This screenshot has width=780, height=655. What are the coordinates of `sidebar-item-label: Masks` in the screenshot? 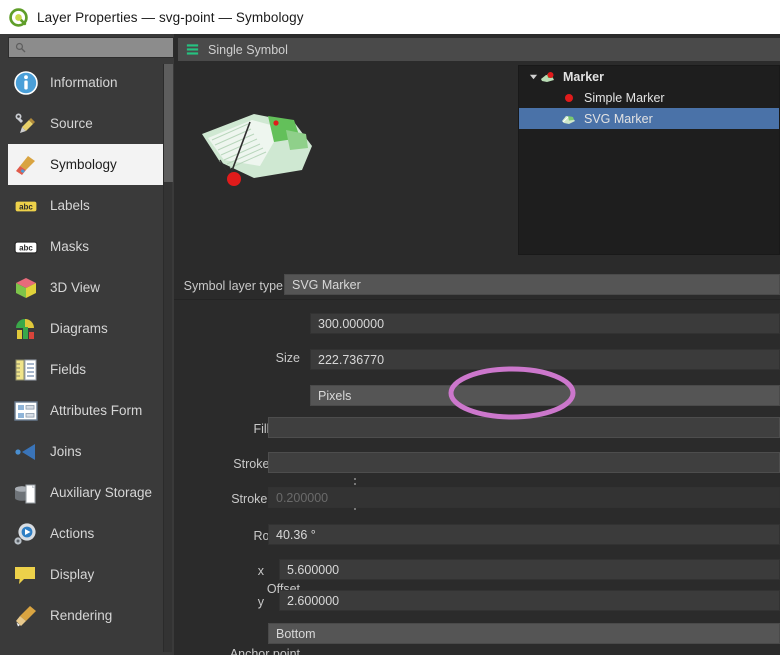 It's located at (70, 246).